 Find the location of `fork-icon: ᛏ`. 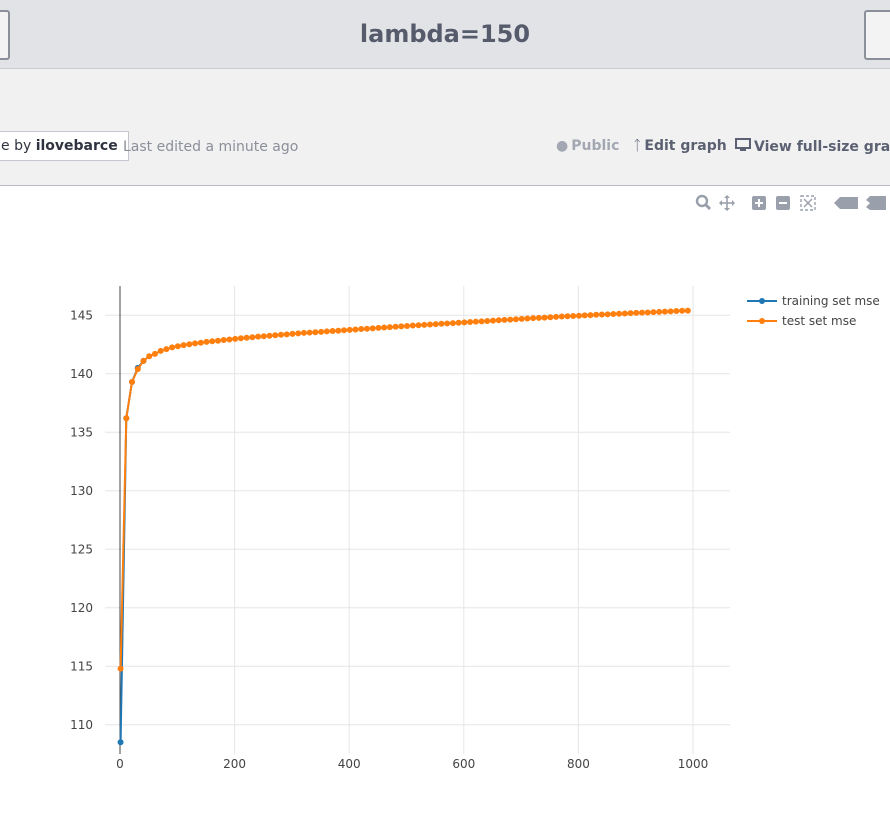

fork-icon: ᛏ is located at coordinates (637, 146).